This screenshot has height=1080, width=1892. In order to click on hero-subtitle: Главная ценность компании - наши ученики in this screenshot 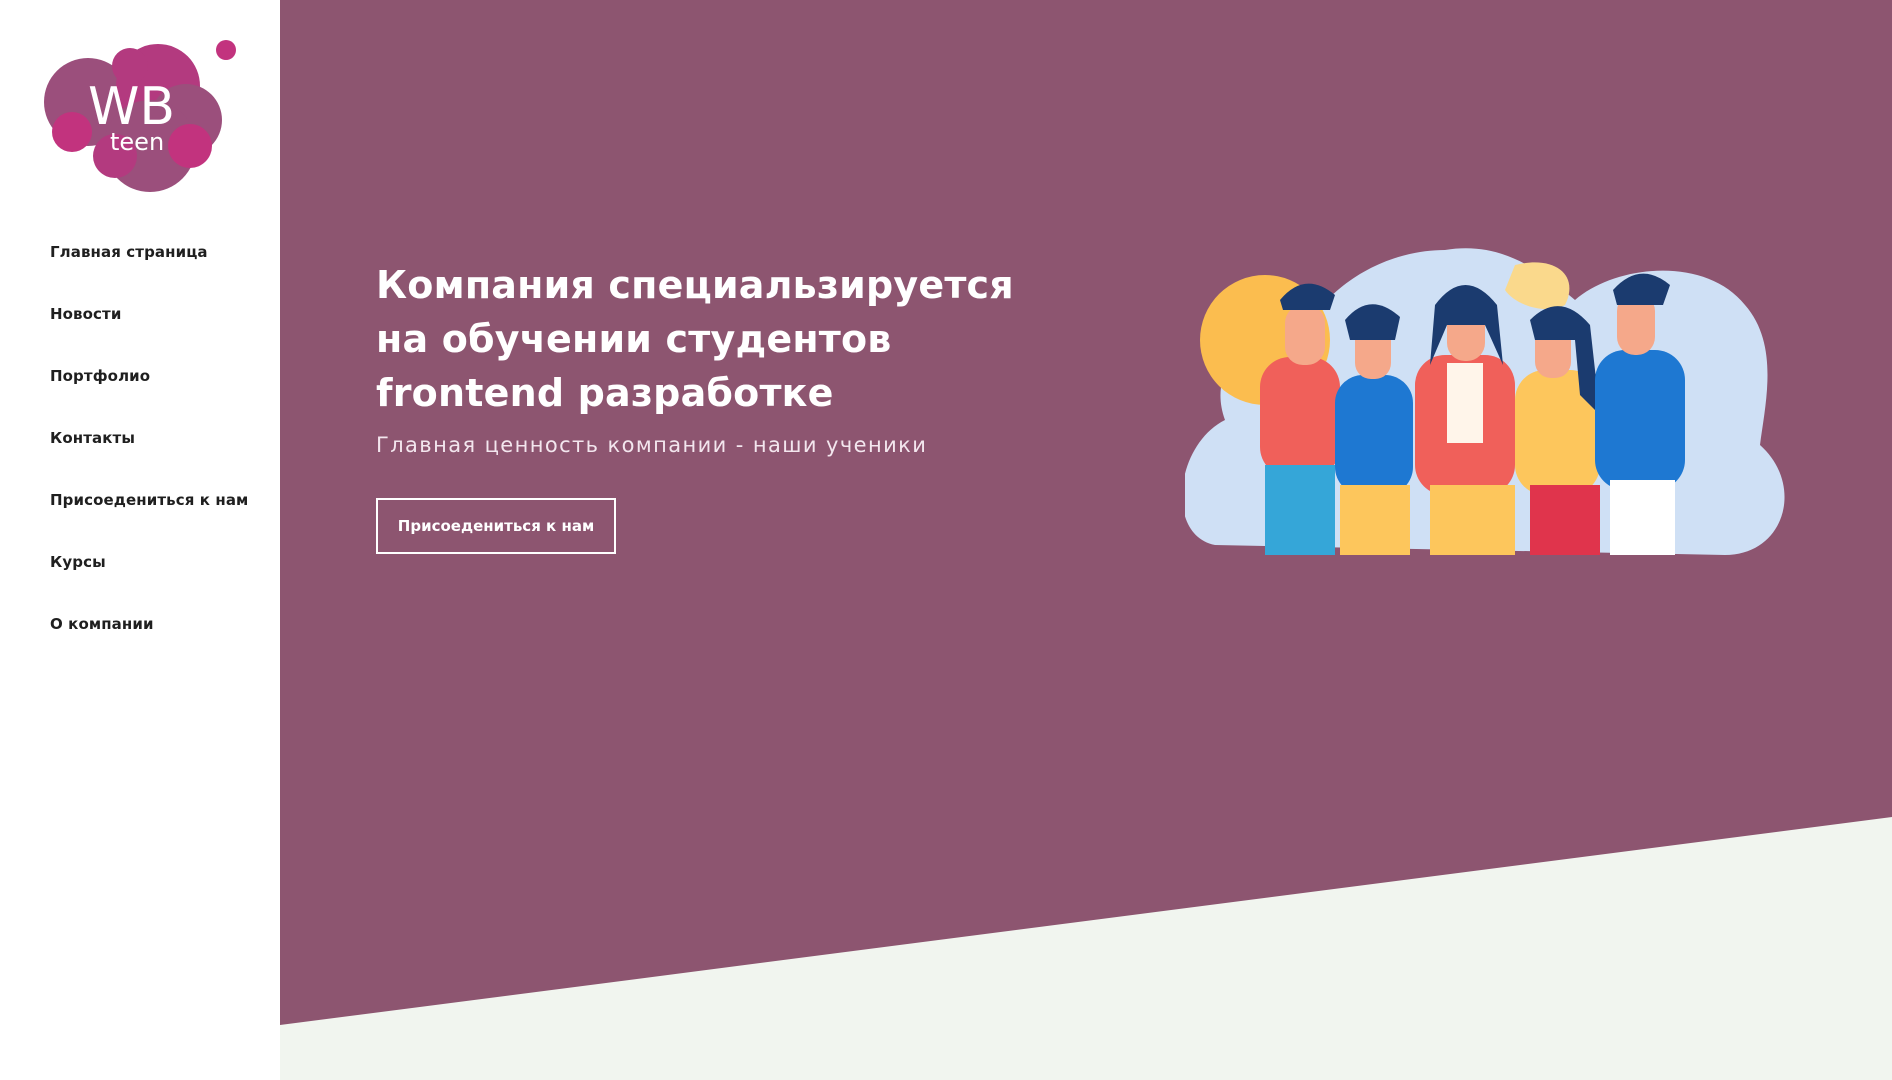, I will do `click(652, 445)`.